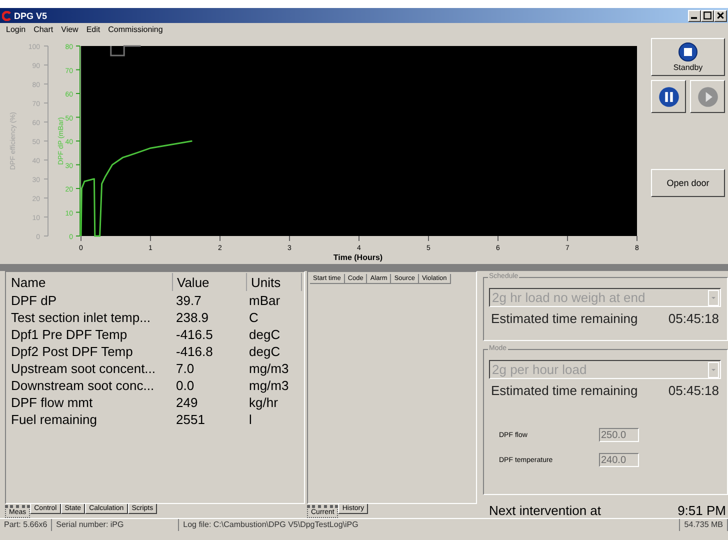  I want to click on table-cell-text: Dpf2 Post DPF Temp, so click(72, 351).